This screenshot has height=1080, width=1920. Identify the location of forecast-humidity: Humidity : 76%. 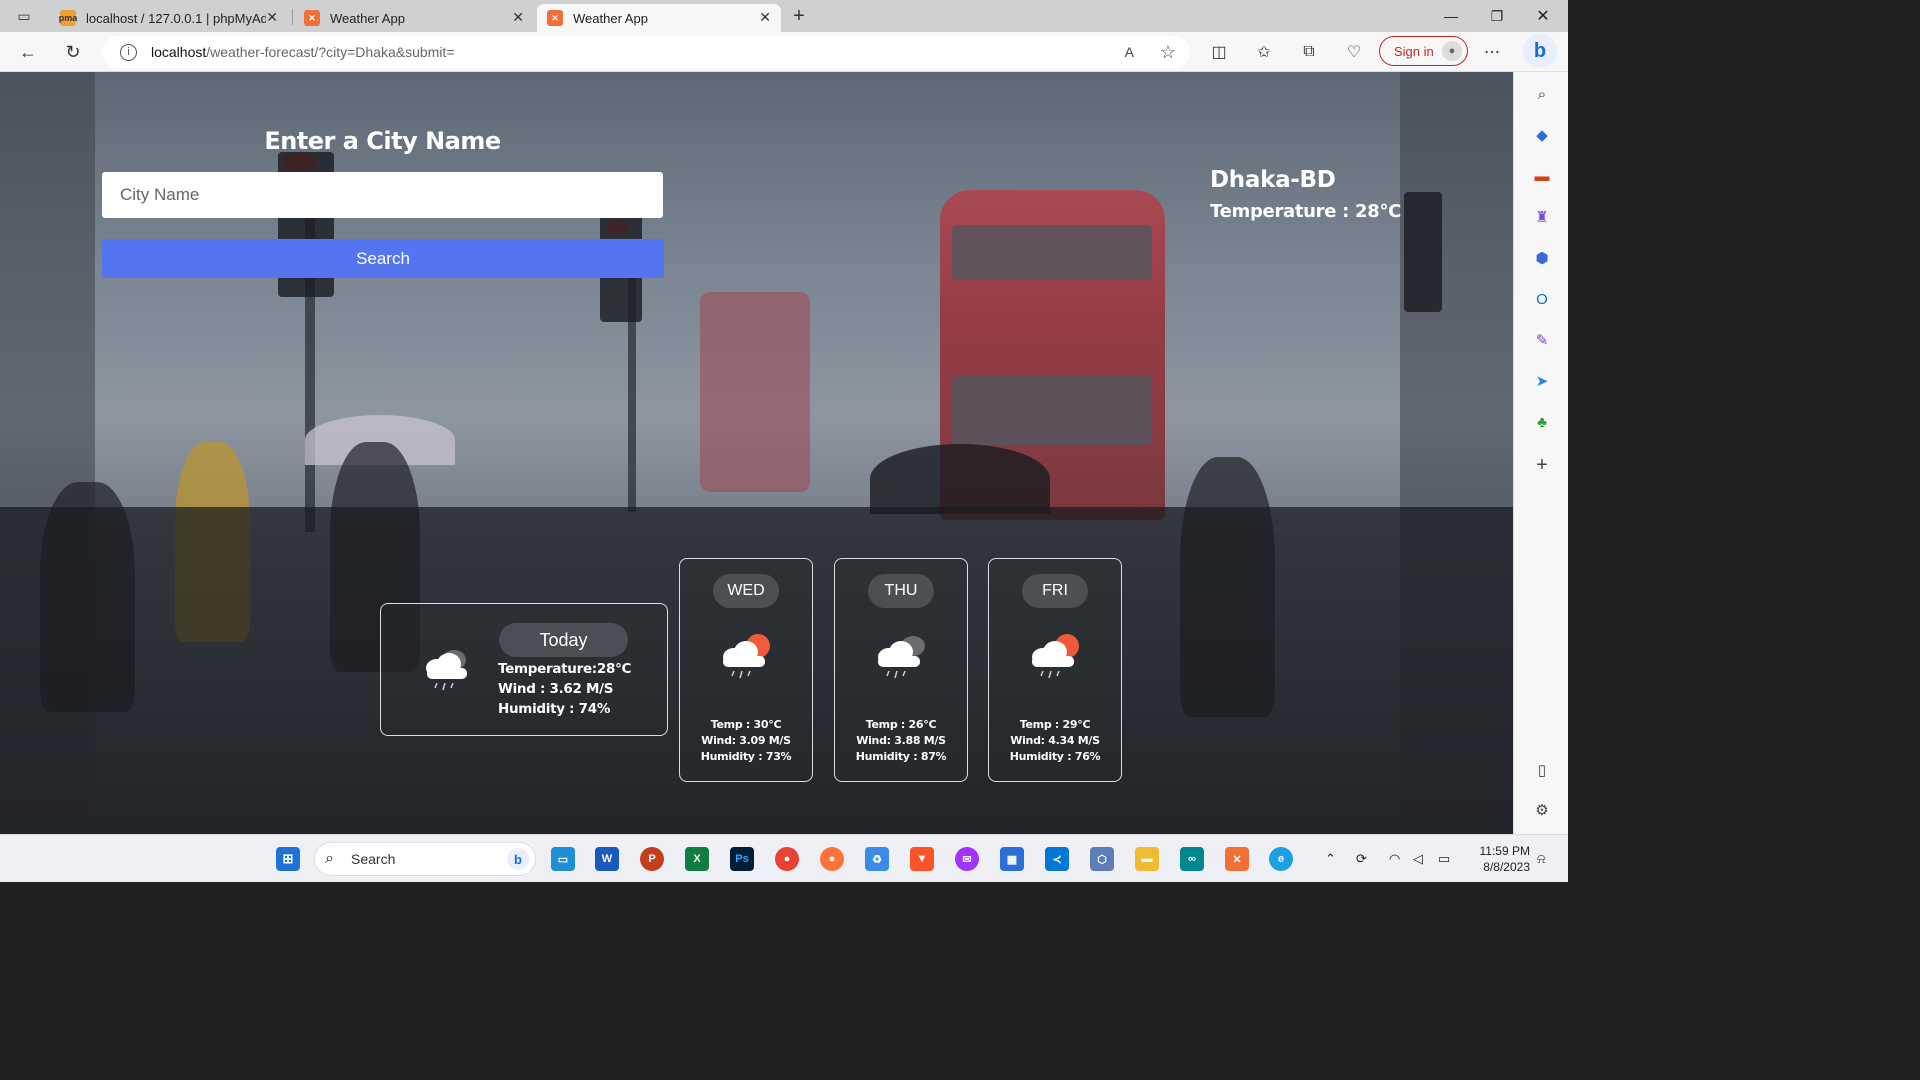
(1055, 756).